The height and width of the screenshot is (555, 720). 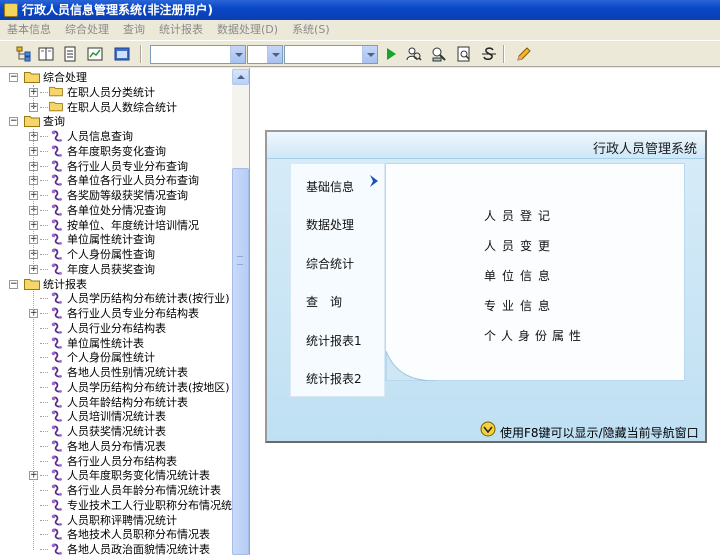 I want to click on nav-basic-info: 基础信息, so click(x=330, y=186).